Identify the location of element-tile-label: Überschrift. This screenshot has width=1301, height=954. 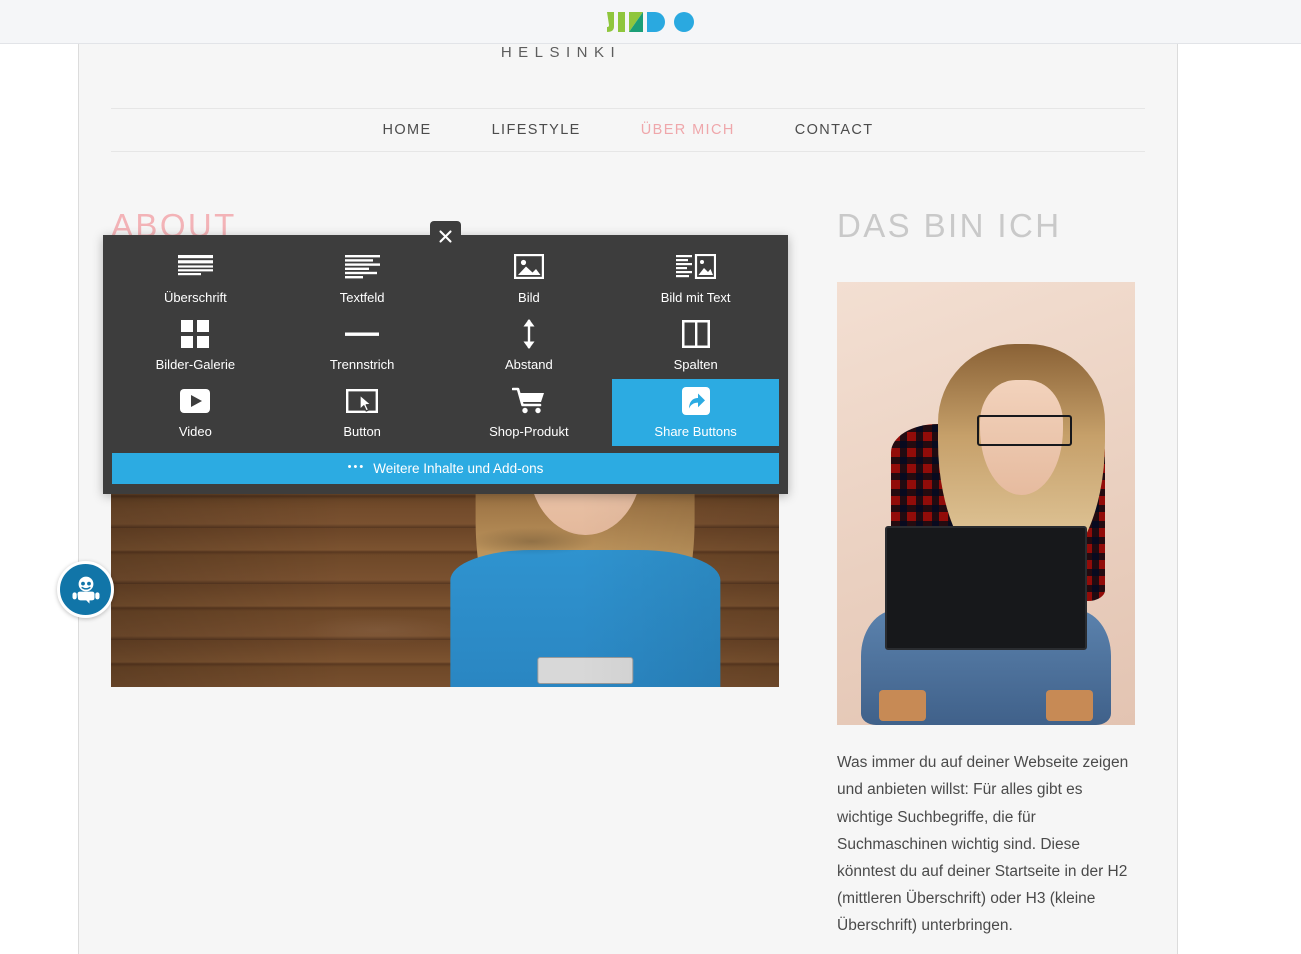
(195, 297).